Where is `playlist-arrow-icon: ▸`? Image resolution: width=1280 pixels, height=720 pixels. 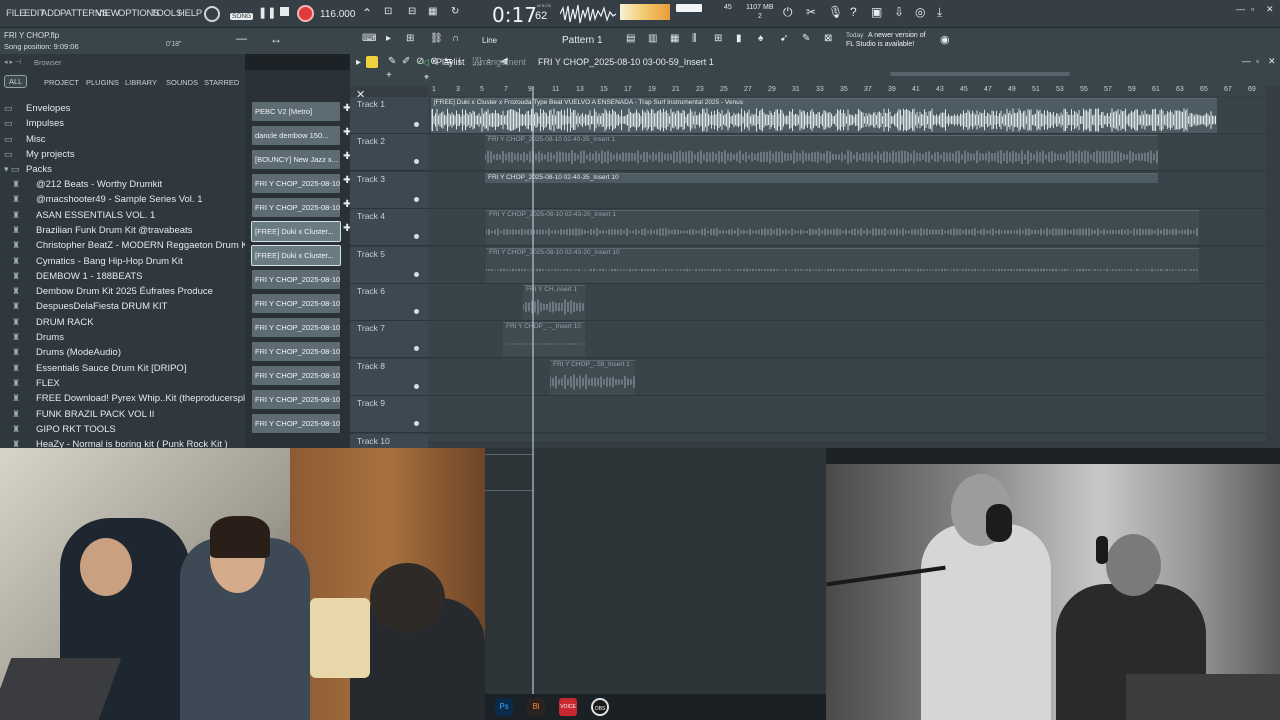
playlist-arrow-icon: ▸ is located at coordinates (358, 62).